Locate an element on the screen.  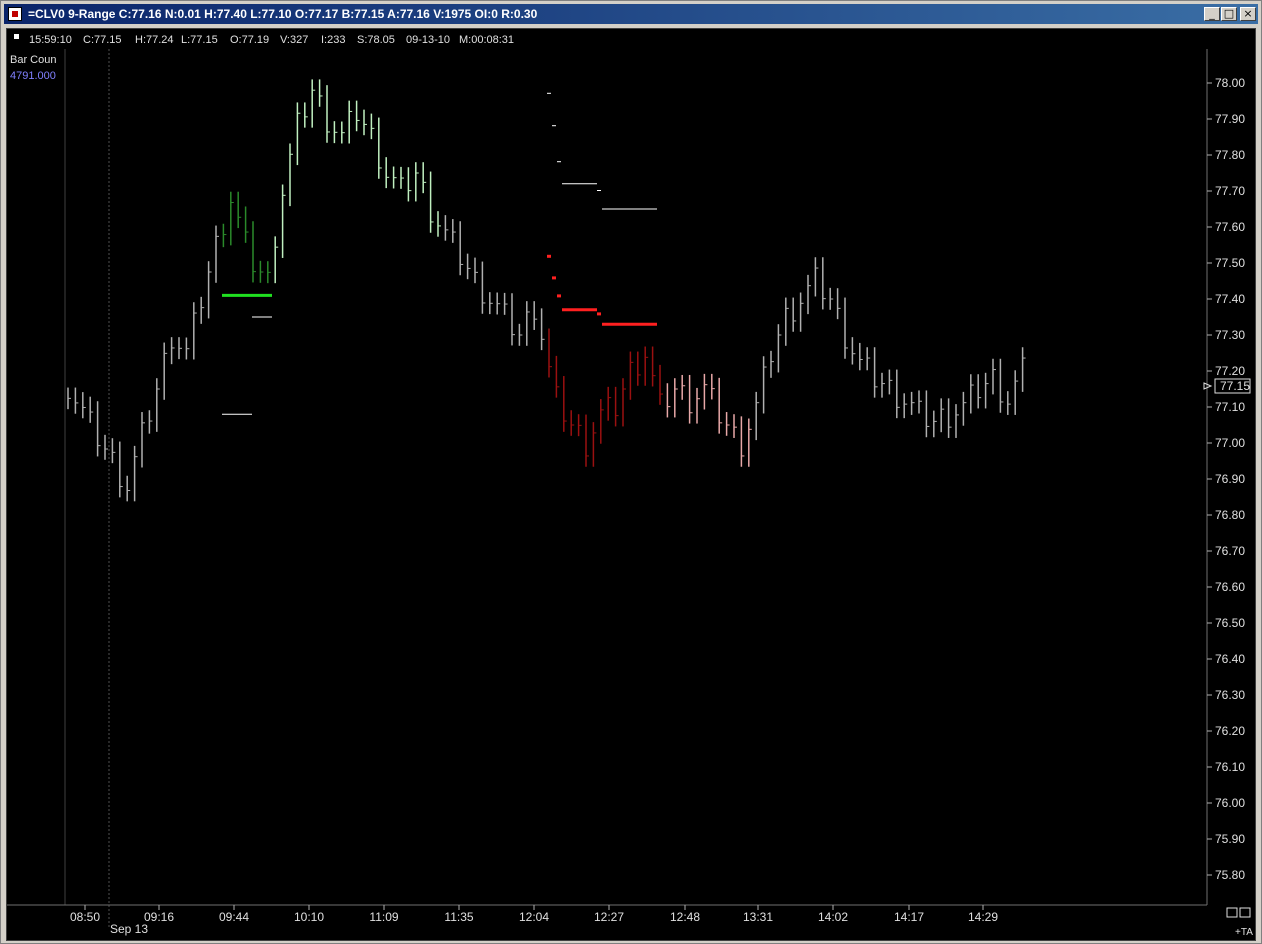
status-date: 09-13-10 is located at coordinates (428, 40).